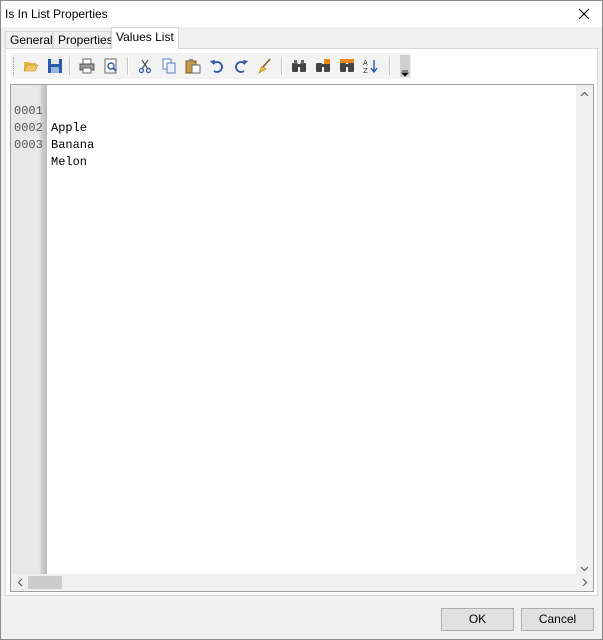  I want to click on replace-button, so click(347, 66).